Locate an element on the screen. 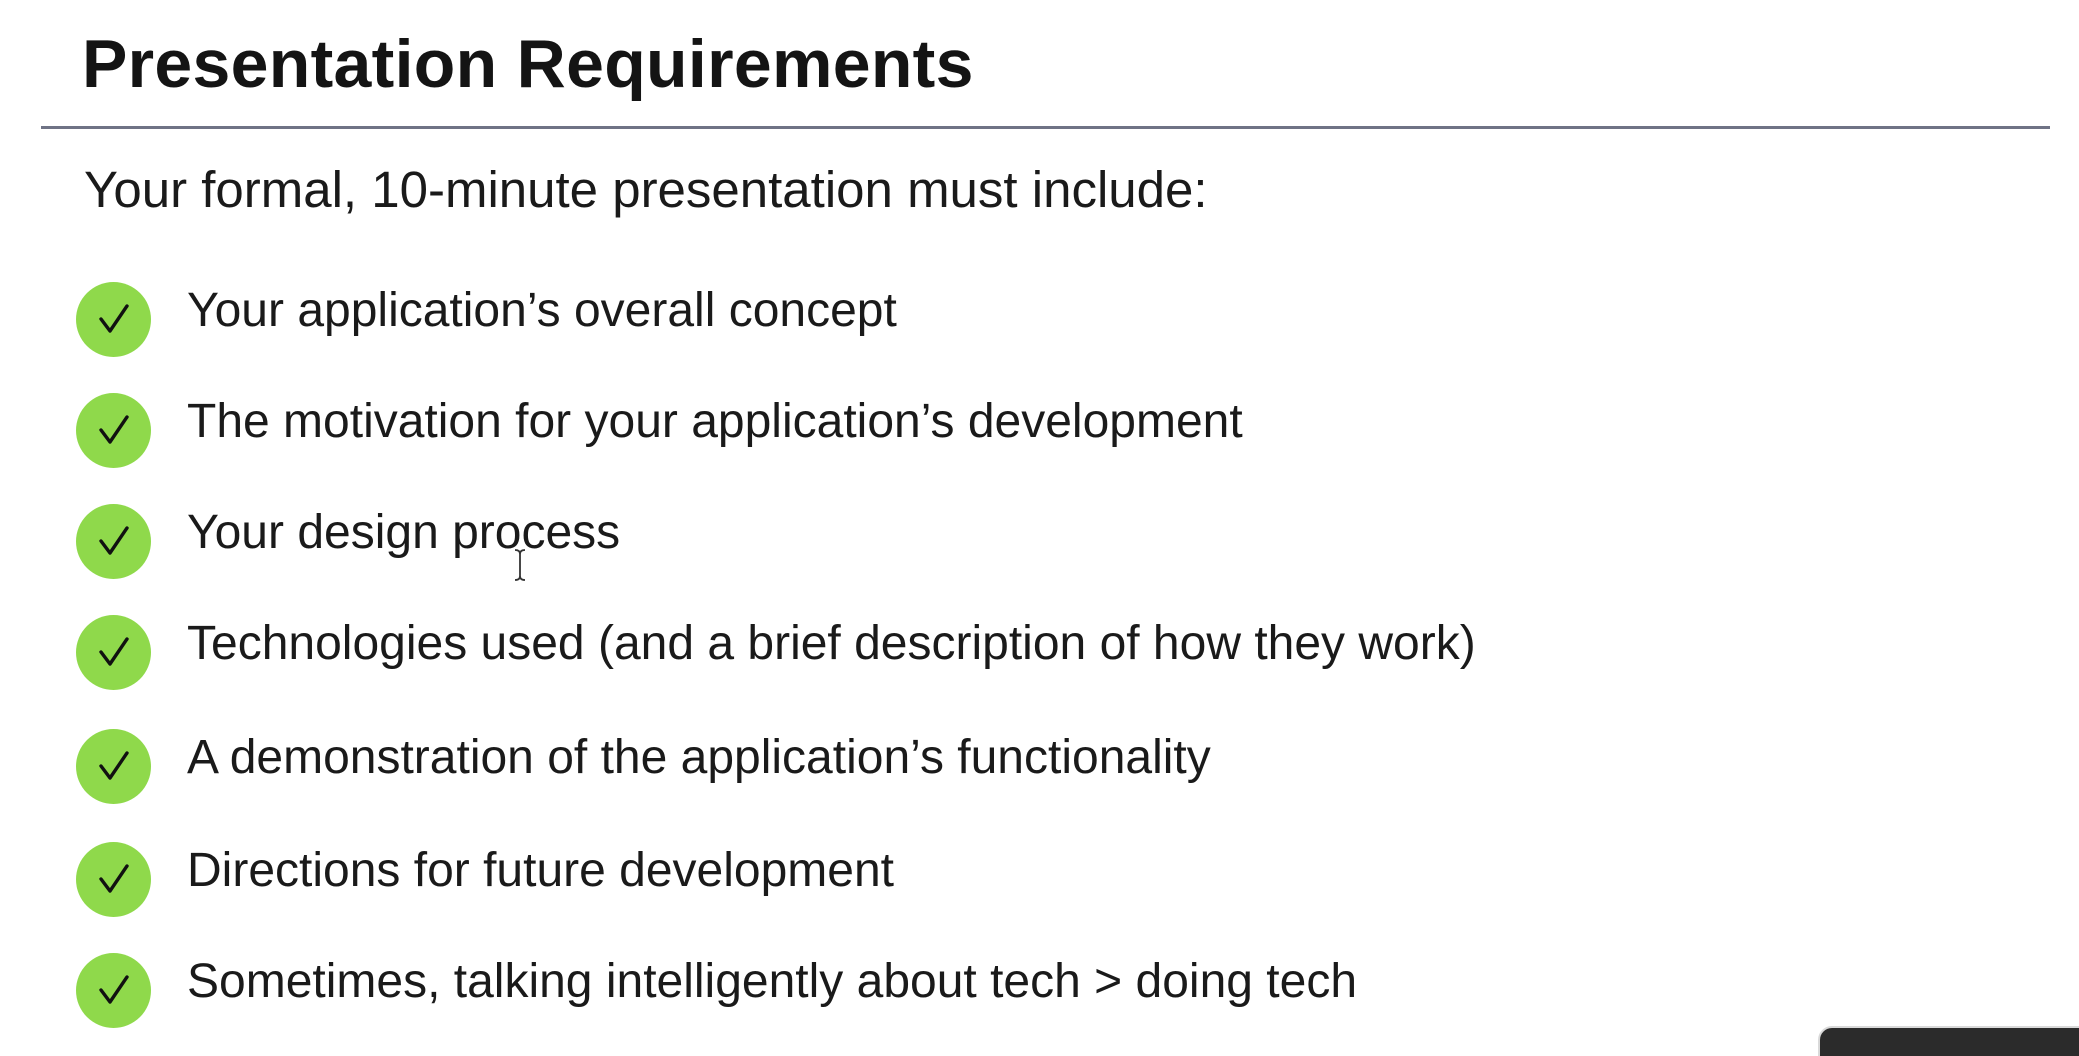 Image resolution: width=2079 pixels, height=1056 pixels. list-item: Your design process is located at coordinates (348, 541).